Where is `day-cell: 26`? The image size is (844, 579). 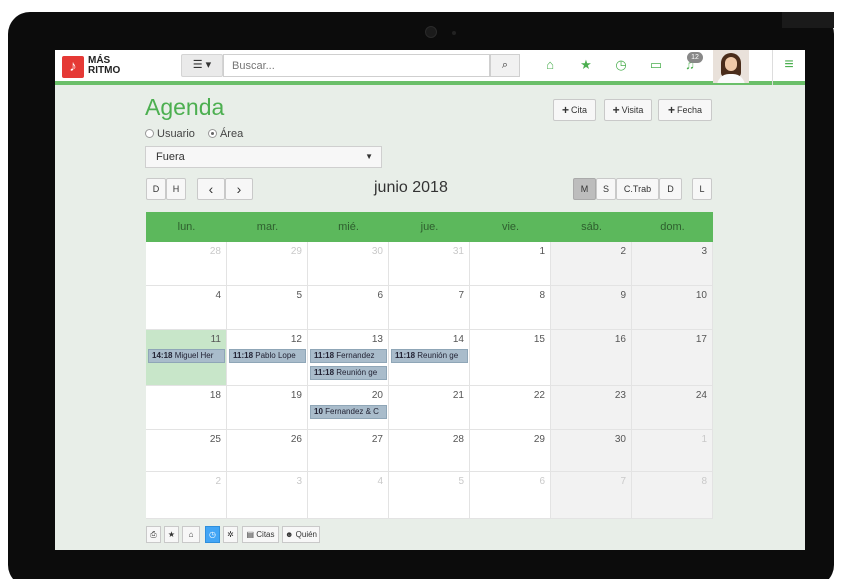 day-cell: 26 is located at coordinates (267, 451).